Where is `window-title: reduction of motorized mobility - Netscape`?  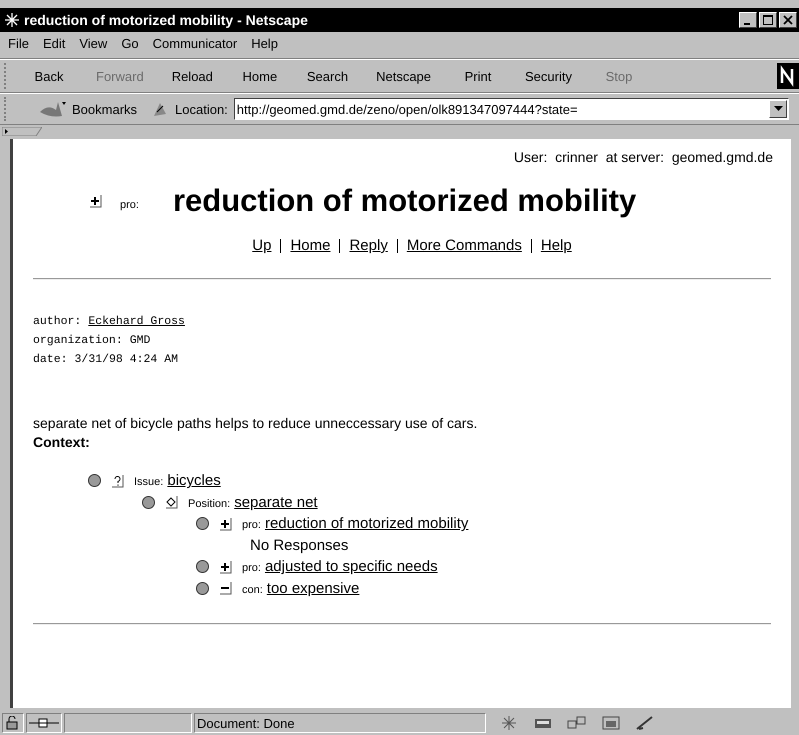
window-title: reduction of motorized mobility - Netscape is located at coordinates (166, 20).